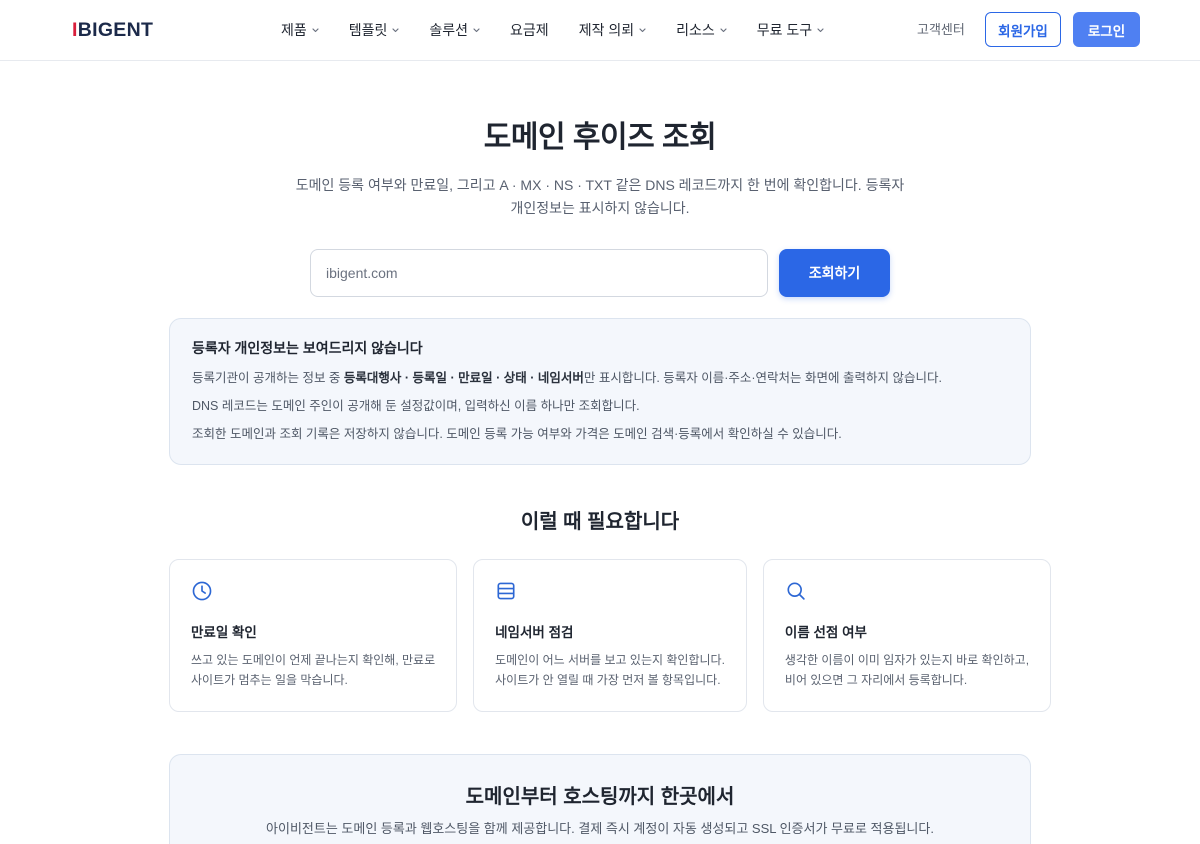 The height and width of the screenshot is (844, 1200). I want to click on lookup-button: 조회하기, so click(834, 273).